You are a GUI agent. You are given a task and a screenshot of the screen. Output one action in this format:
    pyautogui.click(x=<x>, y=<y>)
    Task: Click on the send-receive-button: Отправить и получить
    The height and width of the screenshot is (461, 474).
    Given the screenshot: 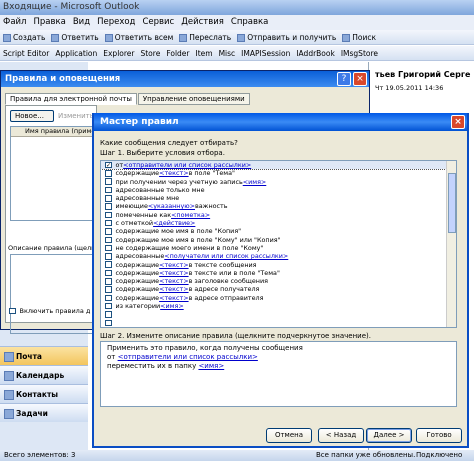 What is the action you would take?
    pyautogui.click(x=286, y=37)
    